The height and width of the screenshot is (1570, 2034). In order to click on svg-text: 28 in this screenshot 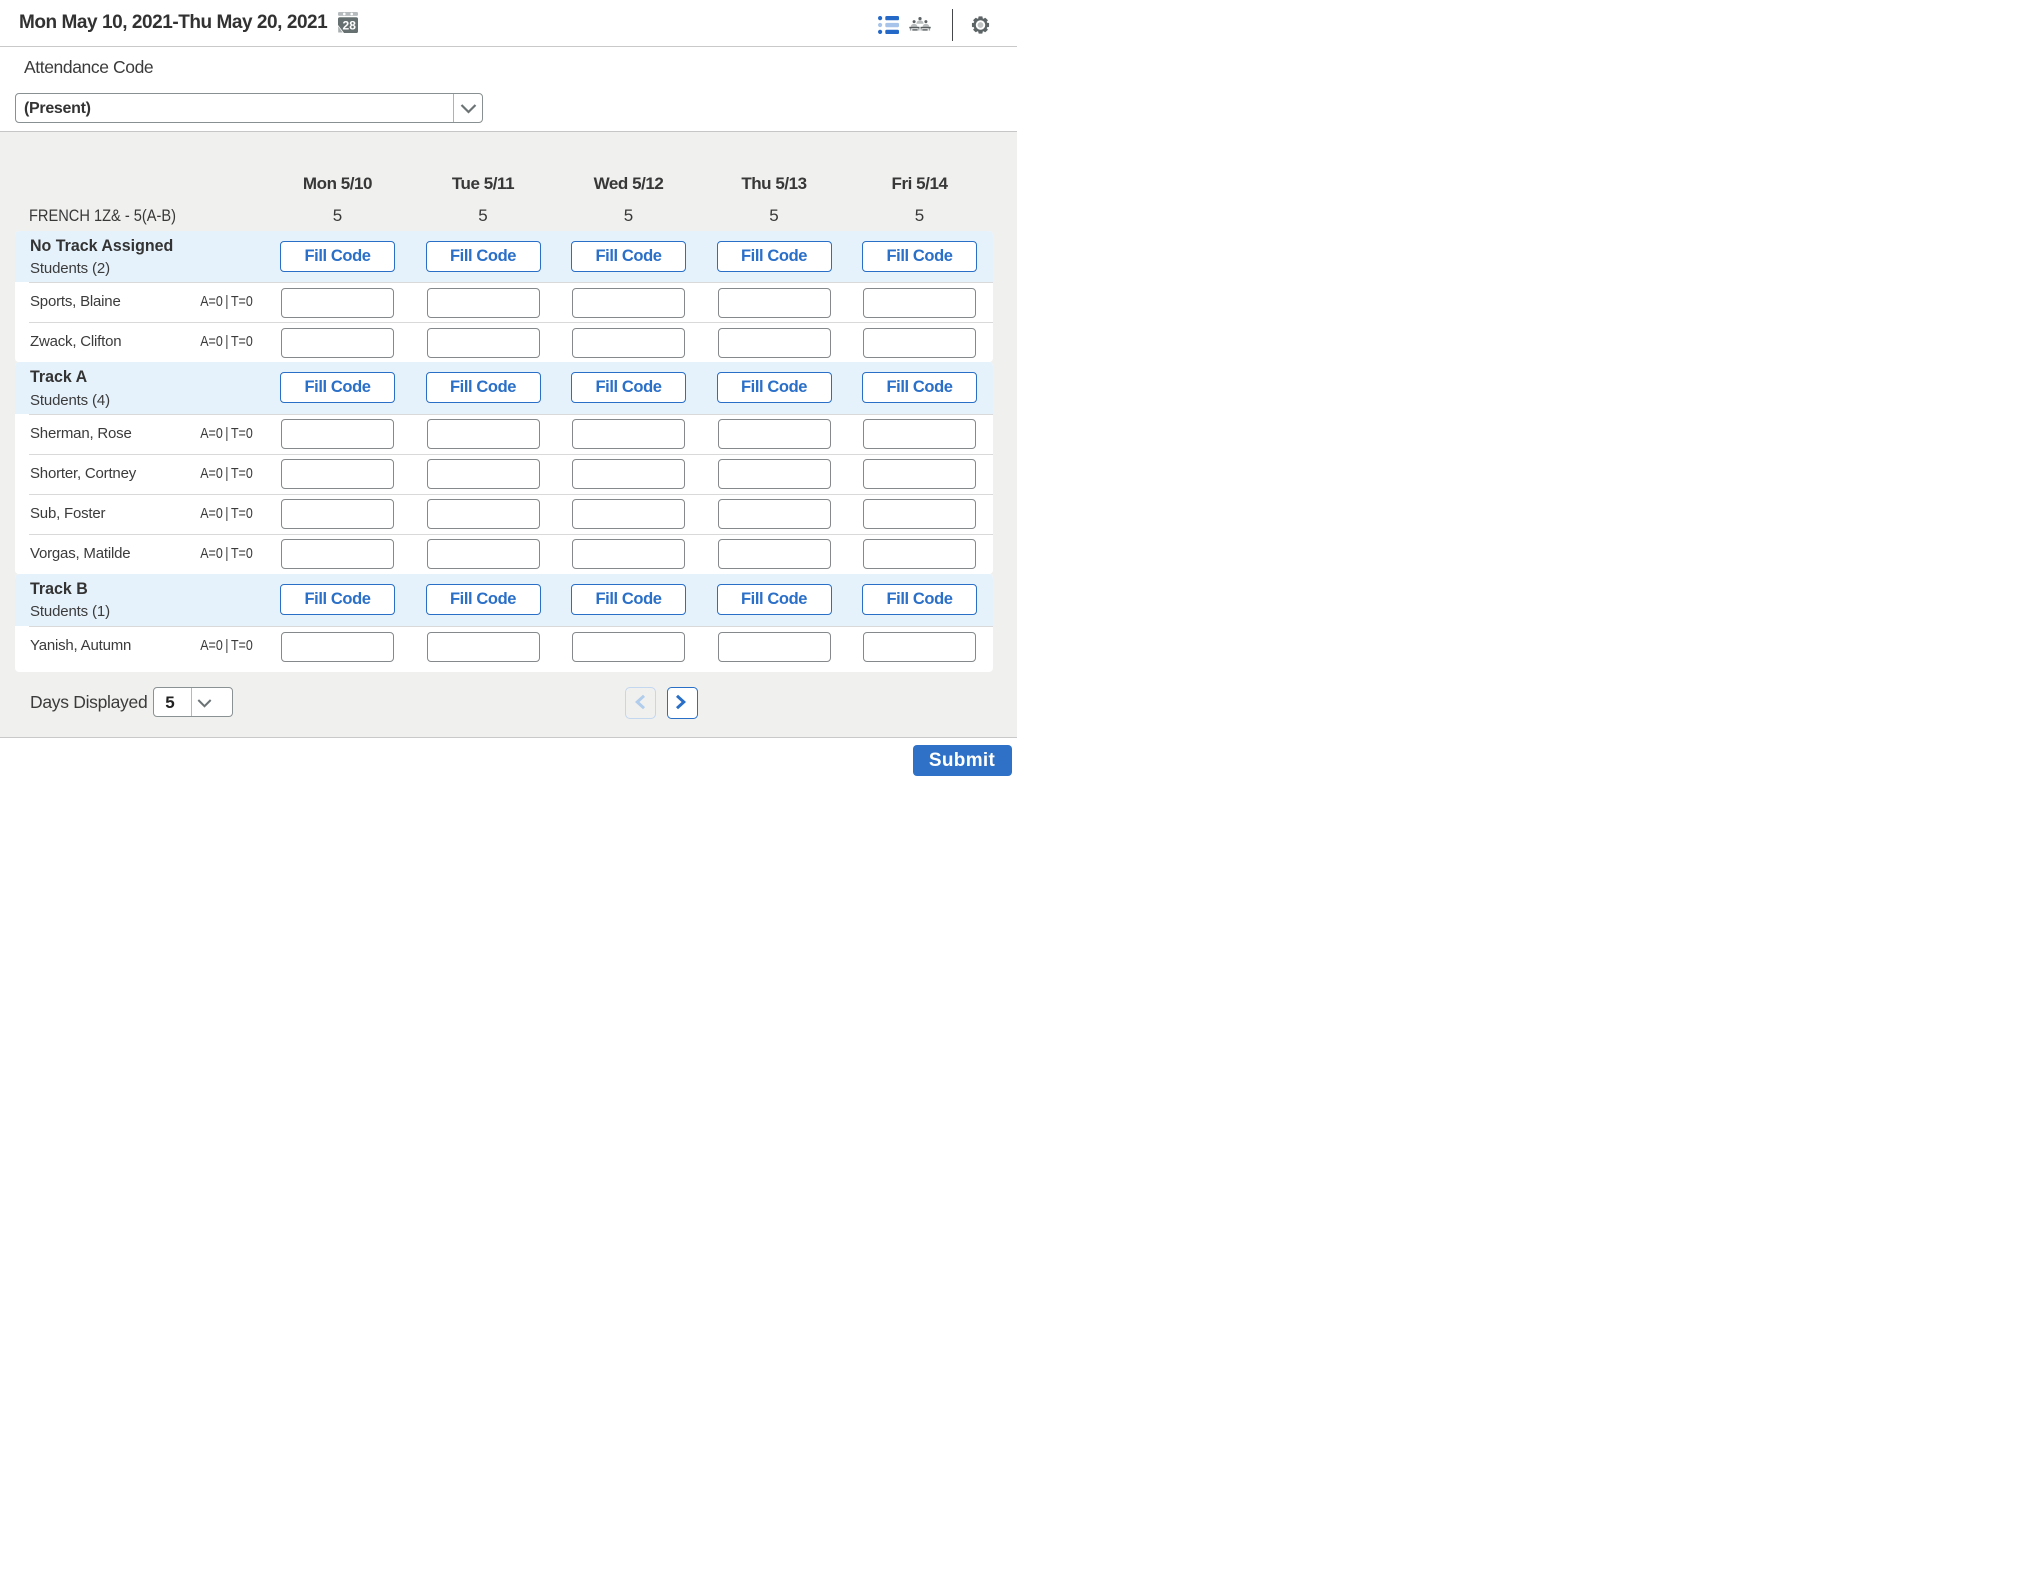, I will do `click(350, 26)`.